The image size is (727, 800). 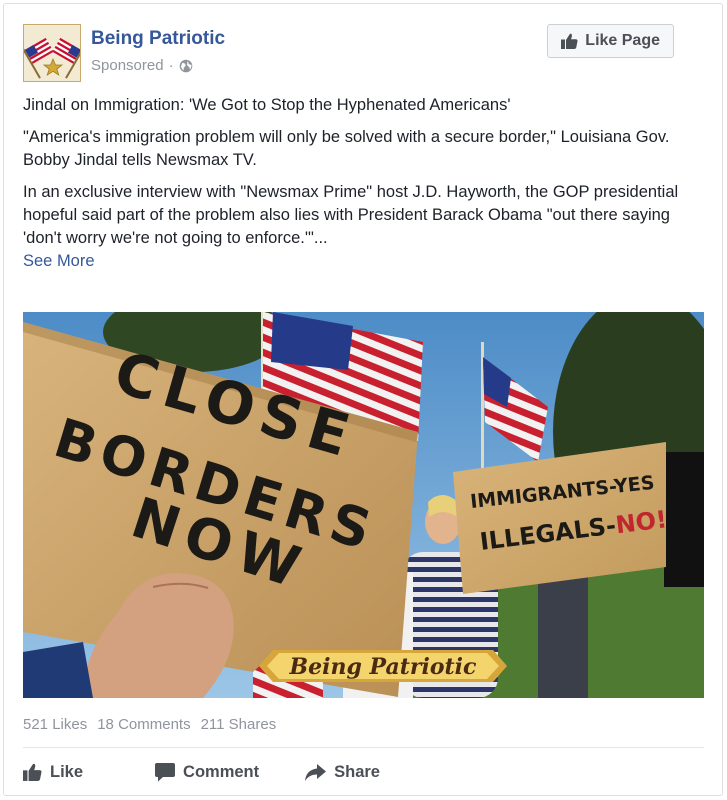 I want to click on likes-count: 521 Likes, so click(x=55, y=724).